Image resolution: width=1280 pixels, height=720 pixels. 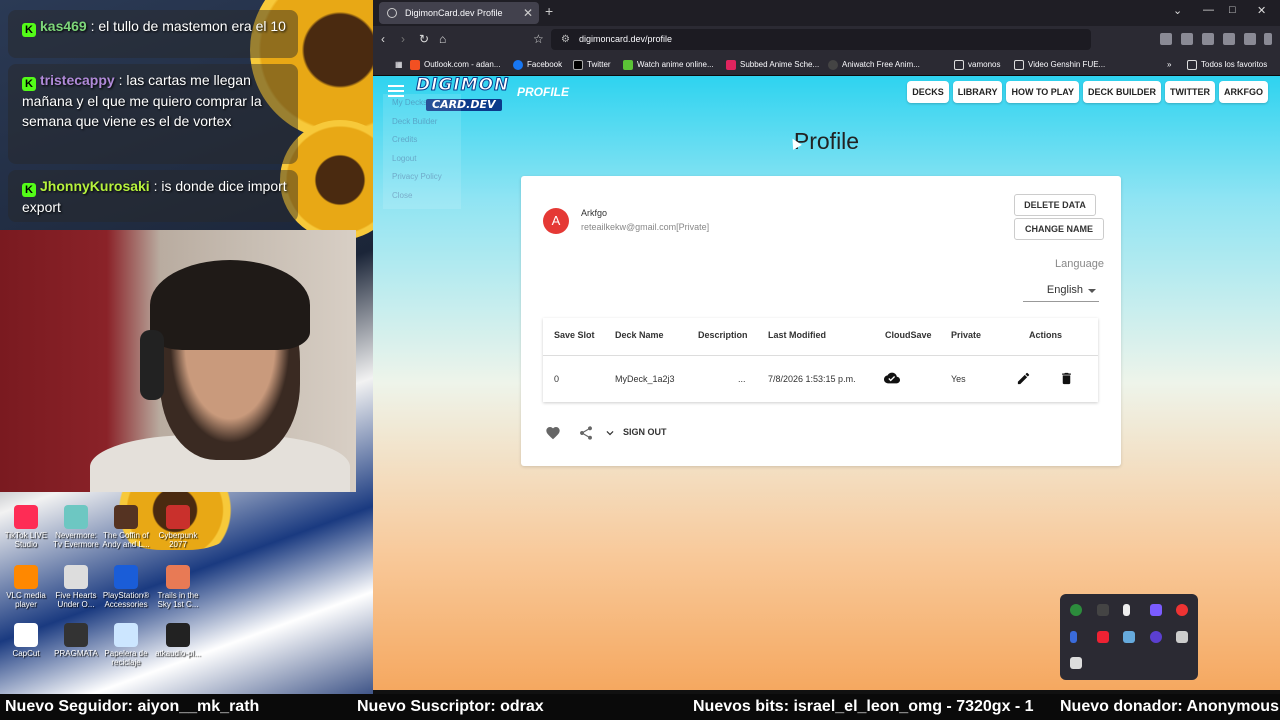 What do you see at coordinates (592, 64) in the screenshot?
I see `bookmark-item: Twitter` at bounding box center [592, 64].